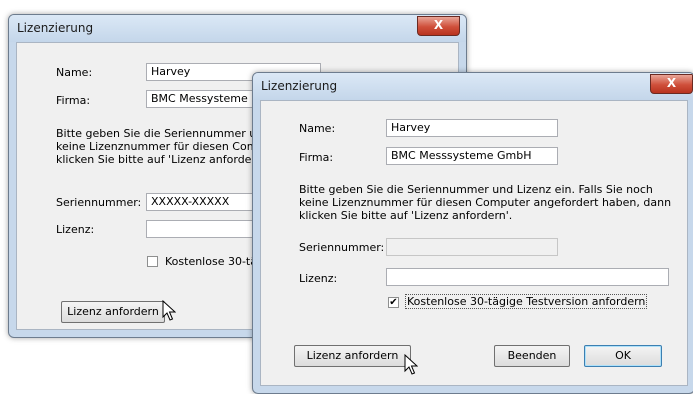 The image size is (693, 394). What do you see at coordinates (237, 28) in the screenshot?
I see `back-dialog-titlebar: Lizenzierung X` at bounding box center [237, 28].